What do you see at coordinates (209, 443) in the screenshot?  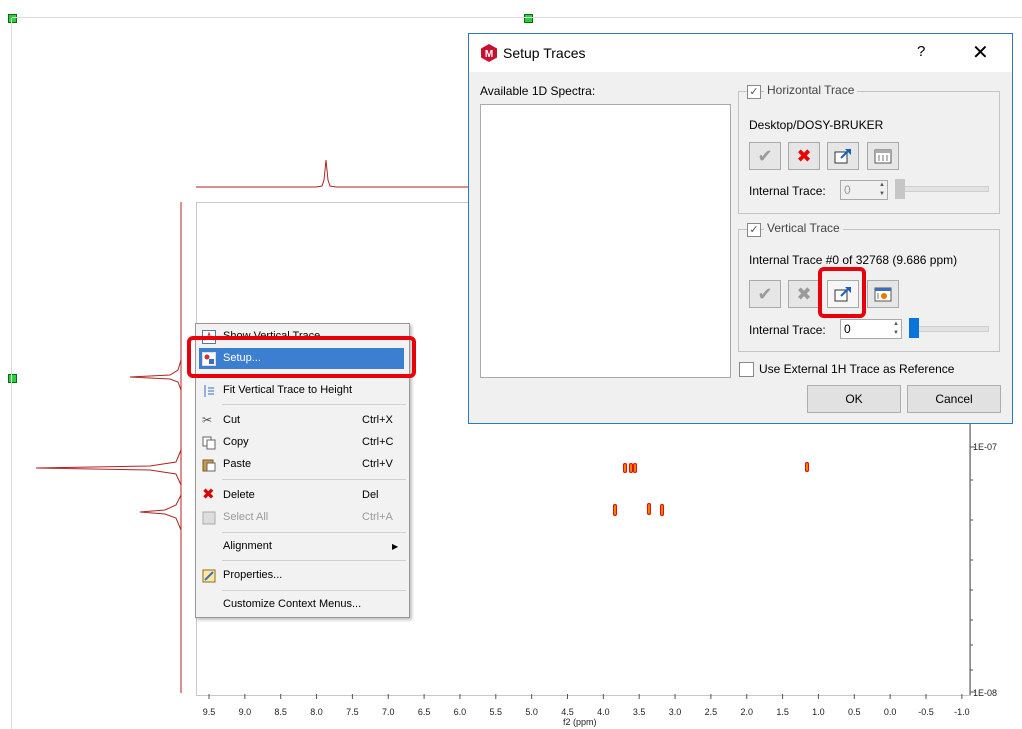 I see `copy-icon` at bounding box center [209, 443].